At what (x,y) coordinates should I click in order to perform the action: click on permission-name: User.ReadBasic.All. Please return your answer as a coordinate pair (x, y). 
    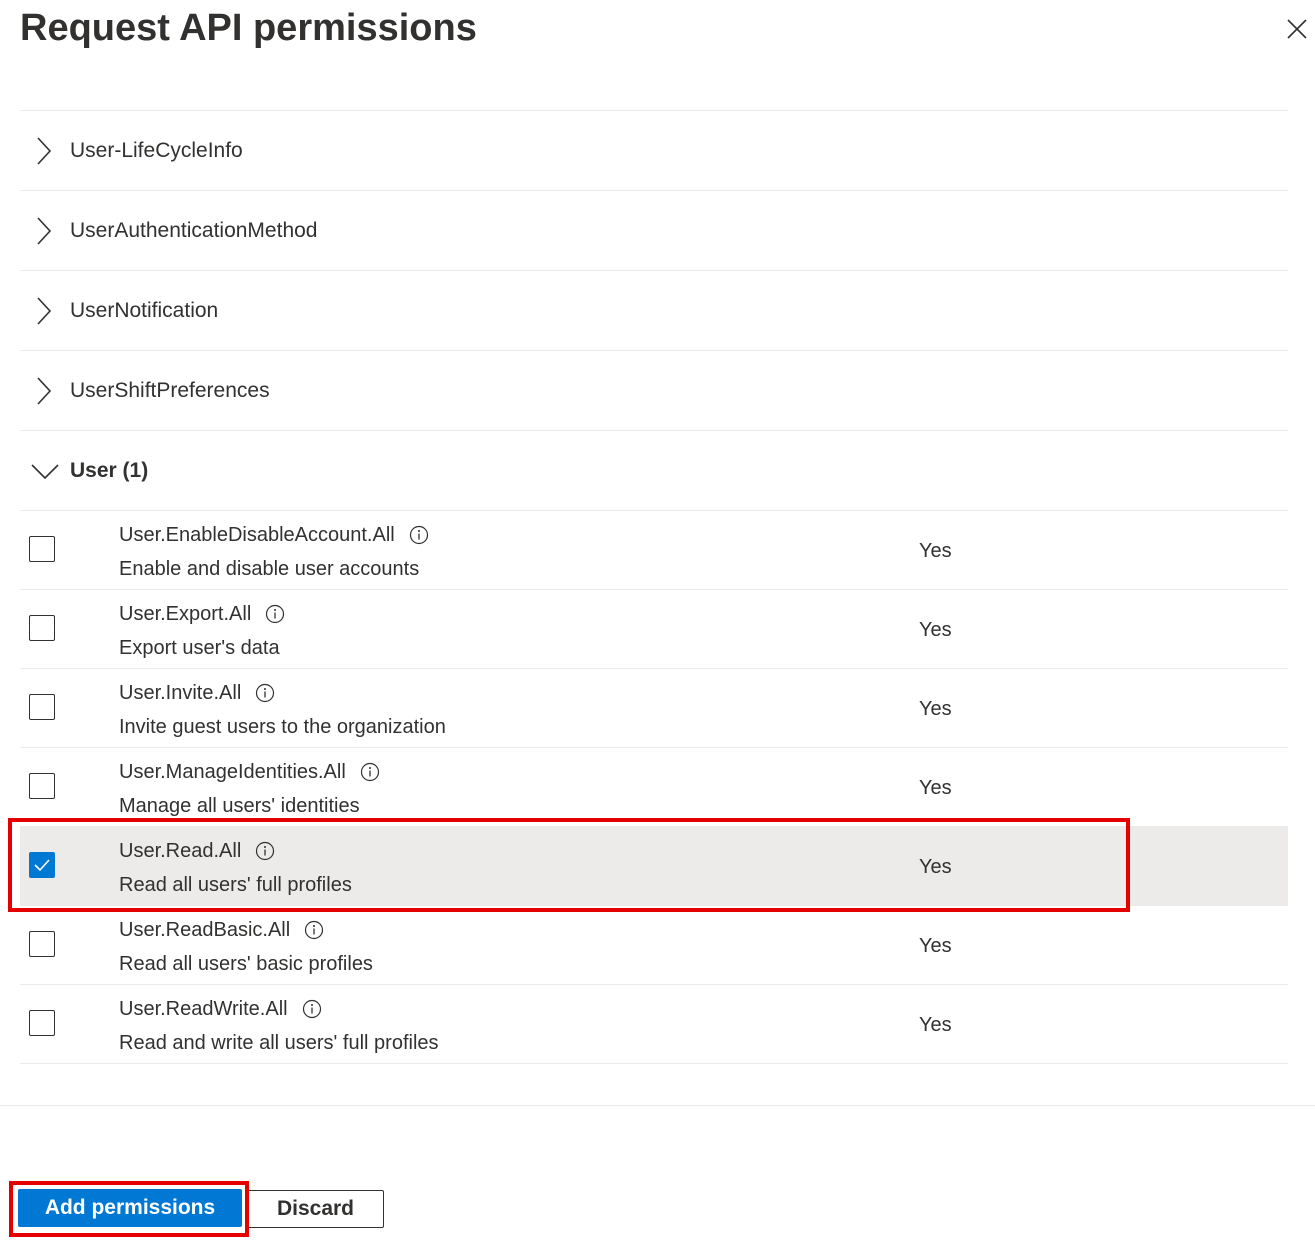
    Looking at the image, I should click on (205, 930).